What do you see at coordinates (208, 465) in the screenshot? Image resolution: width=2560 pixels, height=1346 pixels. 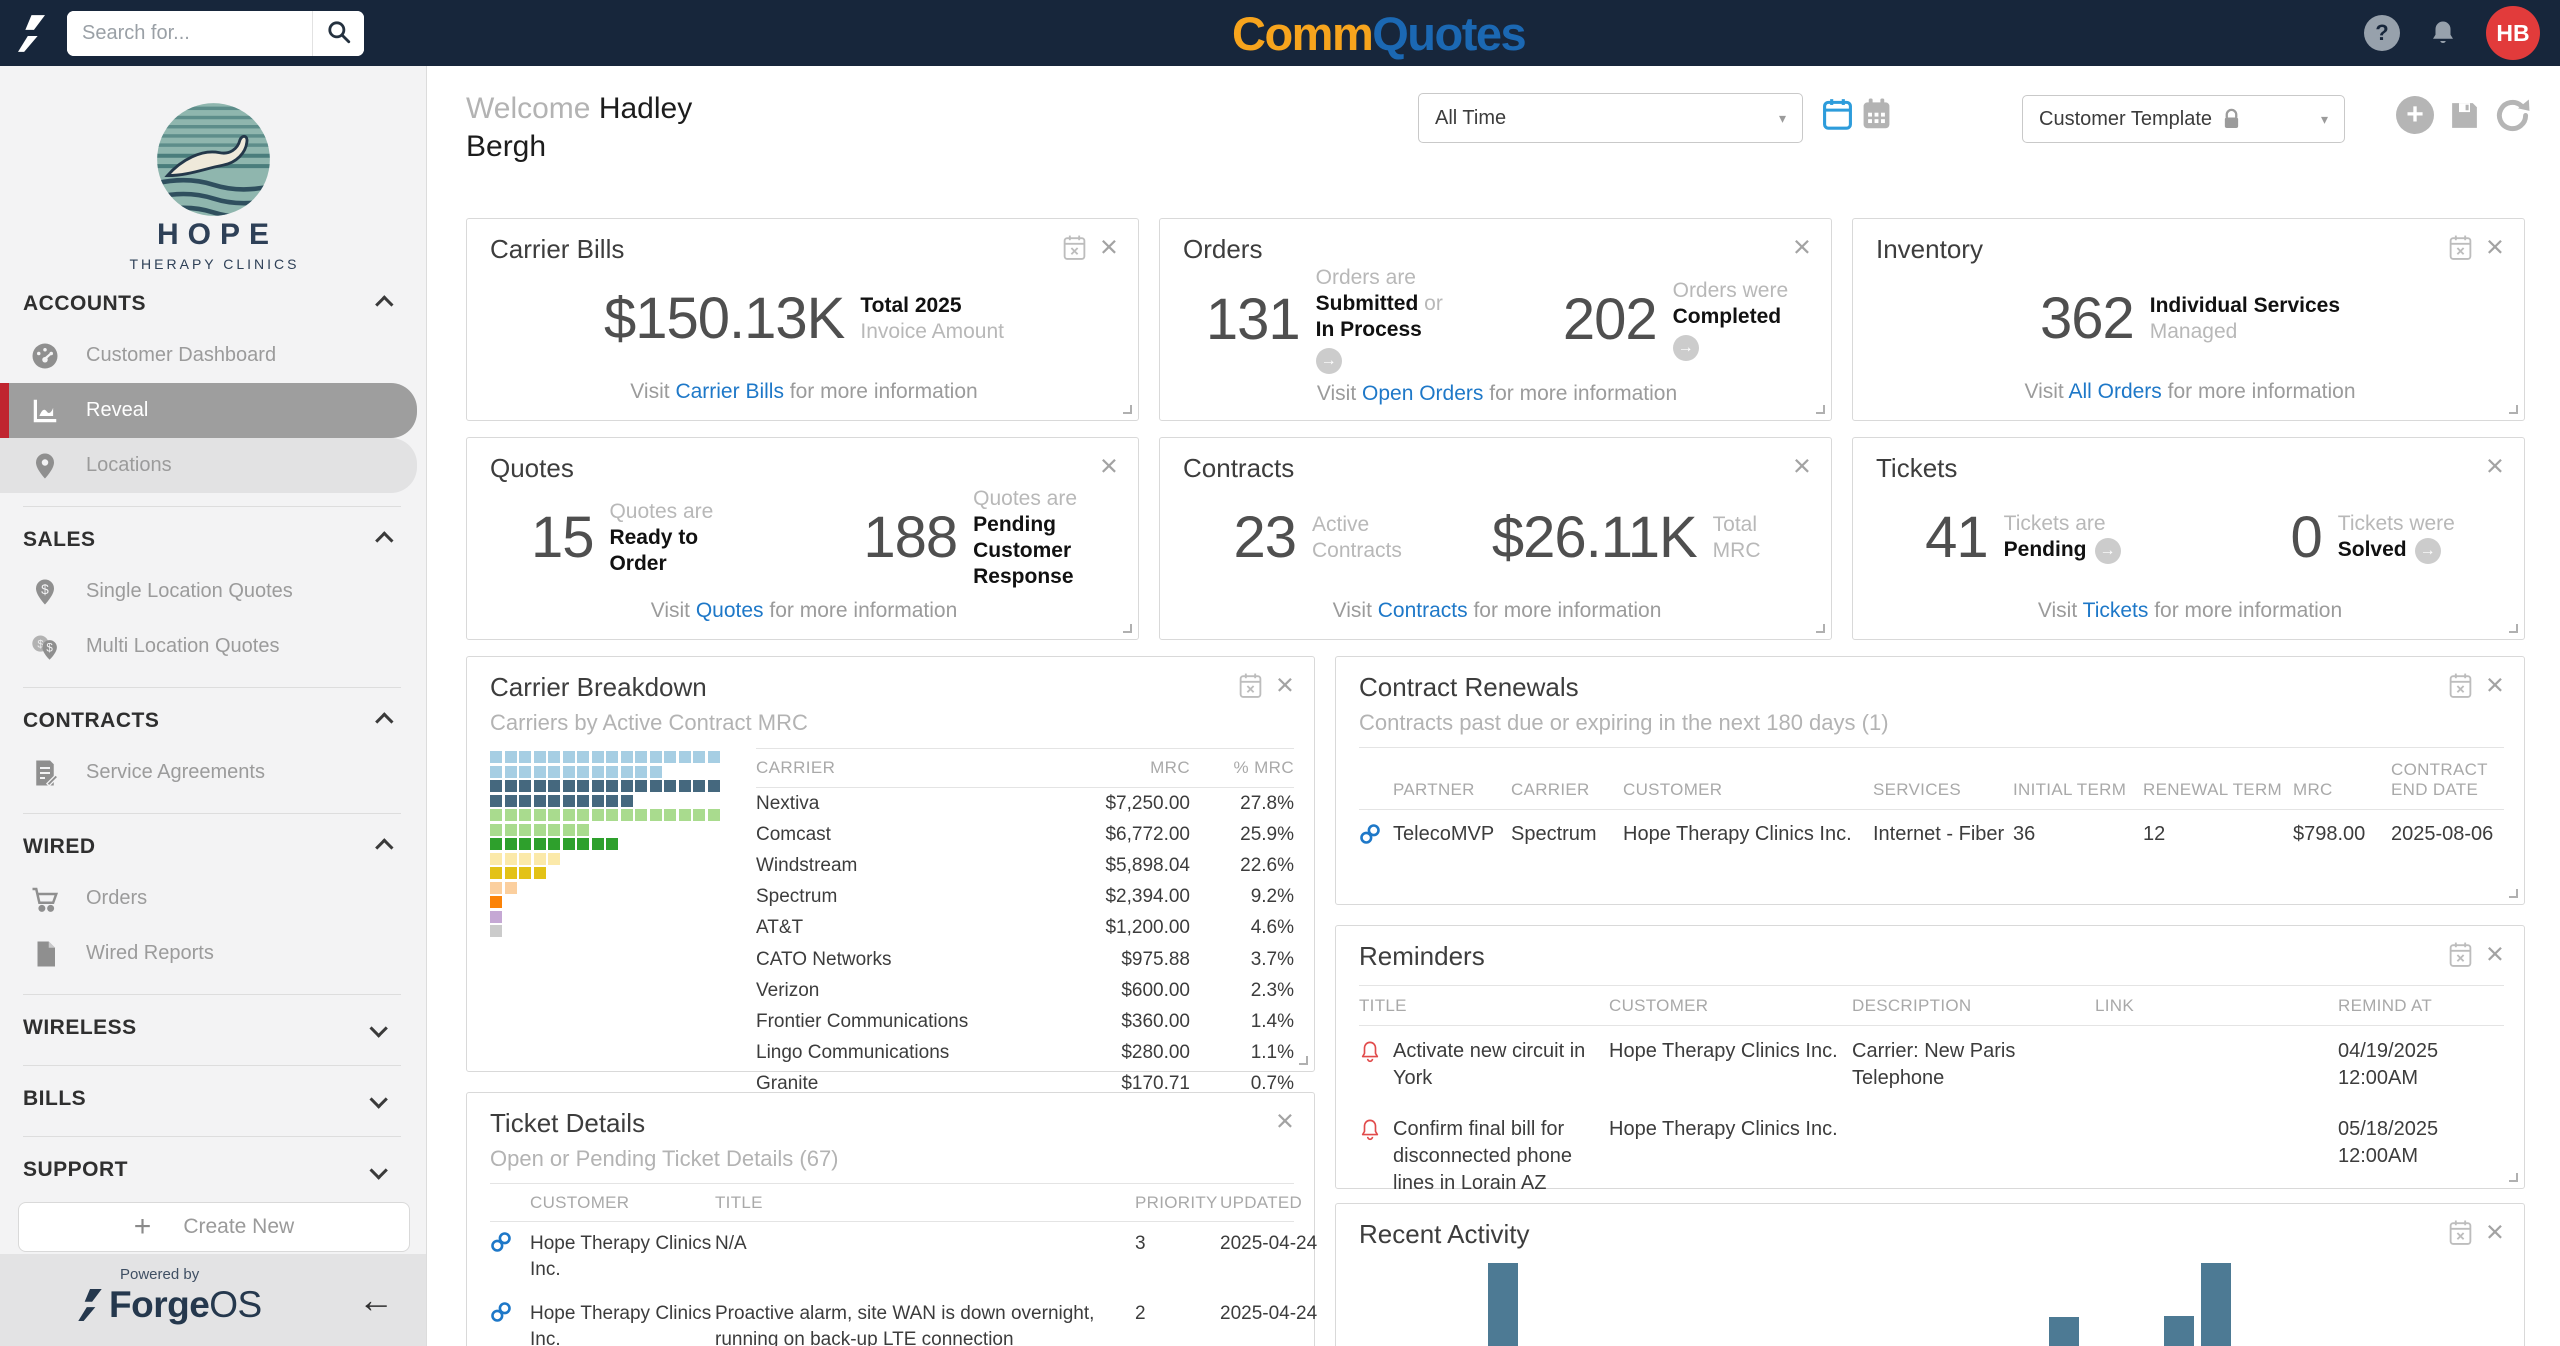 I see `sidebar-item-locations: Locations` at bounding box center [208, 465].